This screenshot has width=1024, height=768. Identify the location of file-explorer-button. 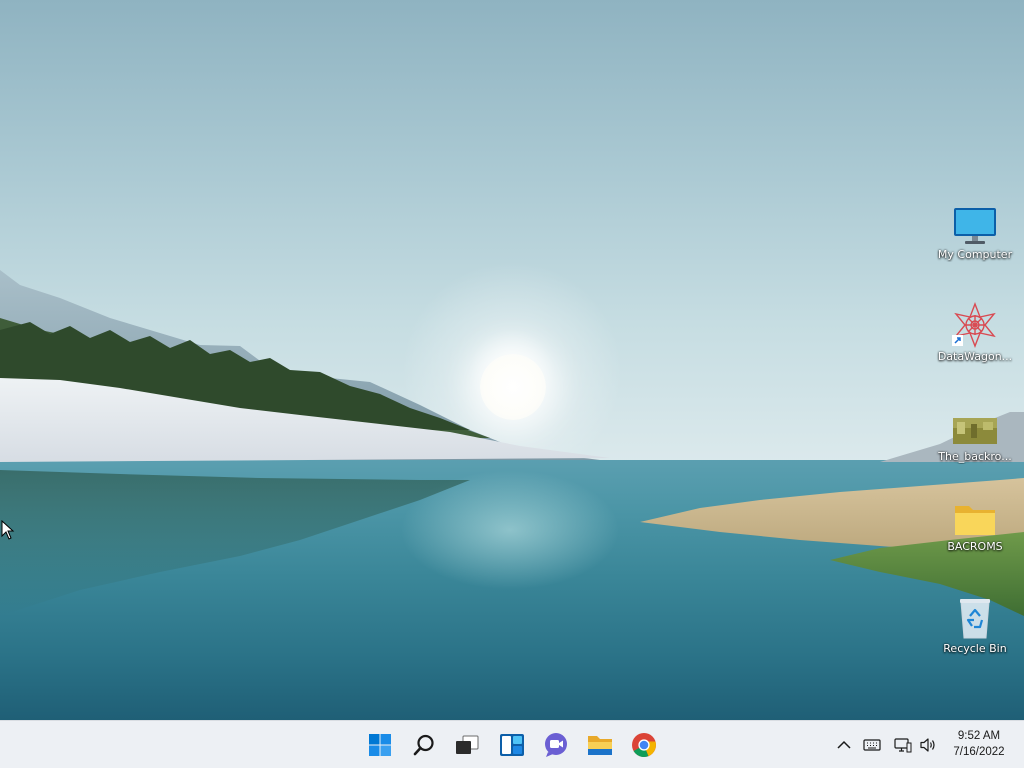
(600, 745).